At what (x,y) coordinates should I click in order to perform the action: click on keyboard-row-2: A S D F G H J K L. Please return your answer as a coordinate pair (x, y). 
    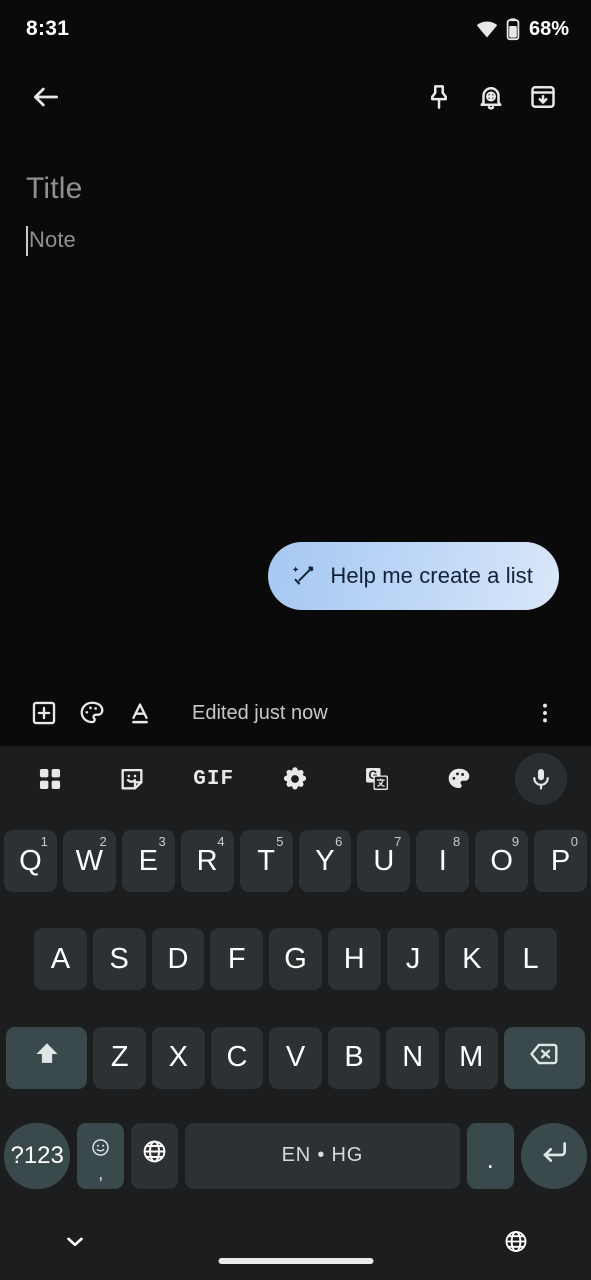
    Looking at the image, I should click on (295, 959).